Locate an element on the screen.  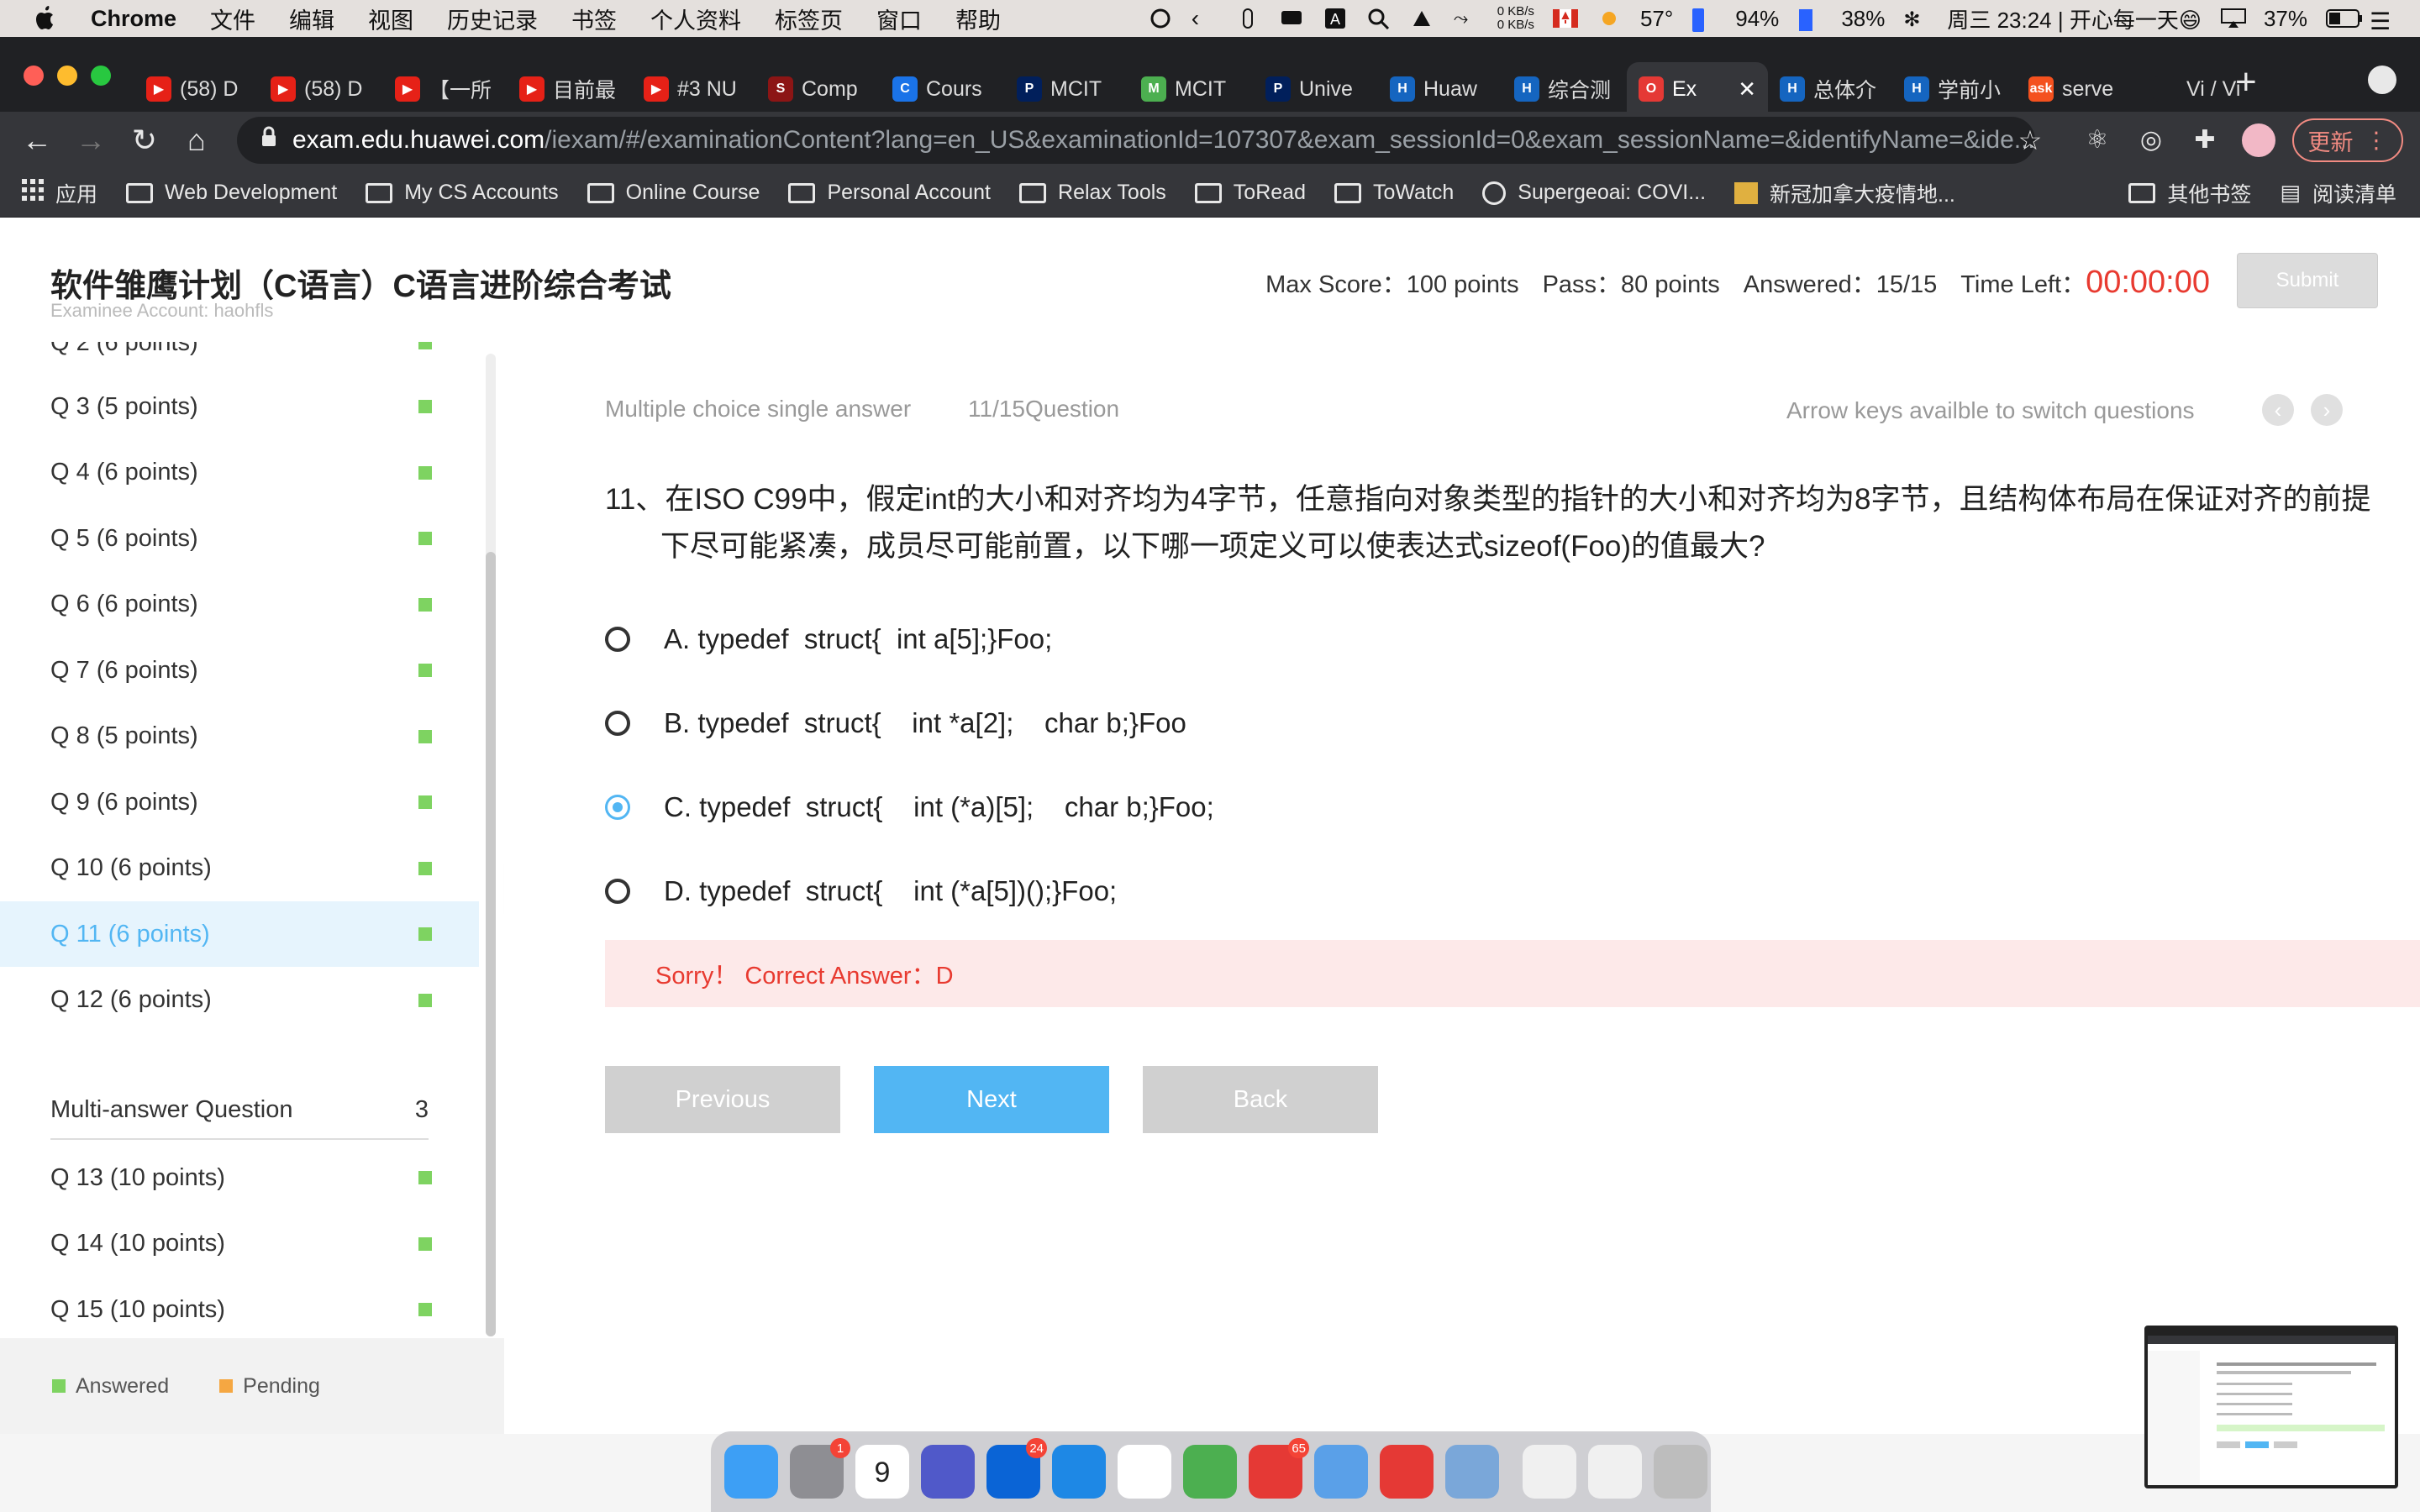
browser-tab: ▶ (58) D is located at coordinates (321, 89).